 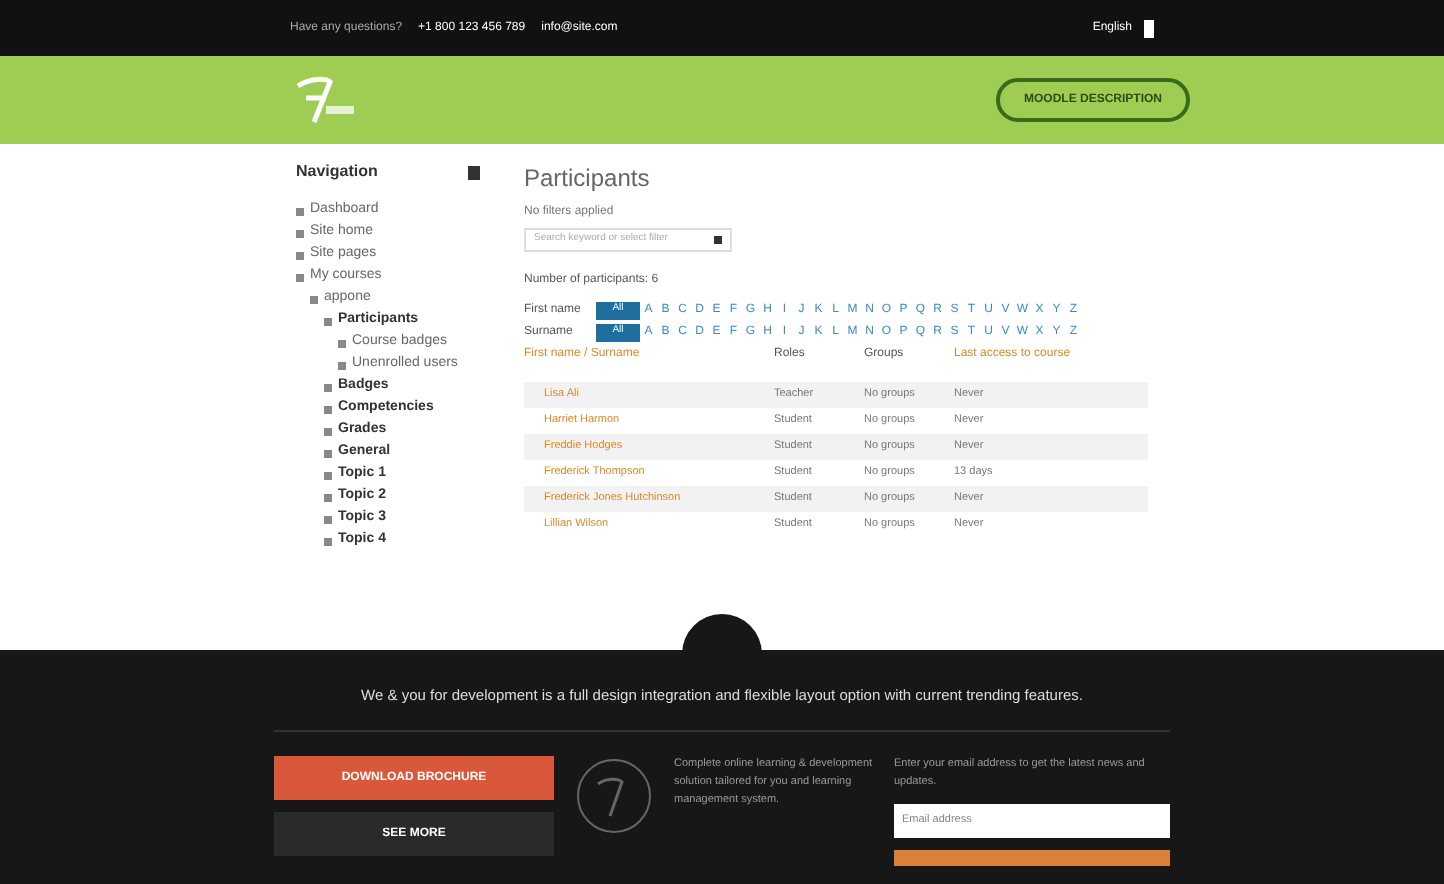 I want to click on logo-icon, so click(x=614, y=796).